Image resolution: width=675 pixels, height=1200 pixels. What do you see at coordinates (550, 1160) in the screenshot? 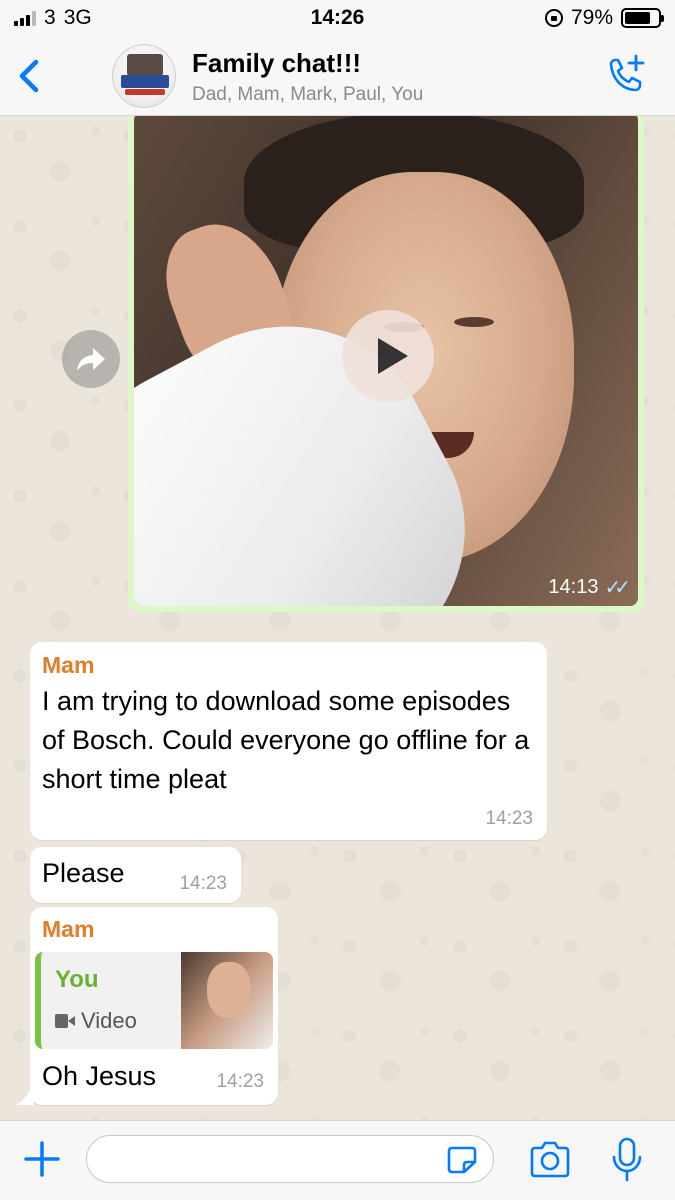
I see `camera-icon` at bounding box center [550, 1160].